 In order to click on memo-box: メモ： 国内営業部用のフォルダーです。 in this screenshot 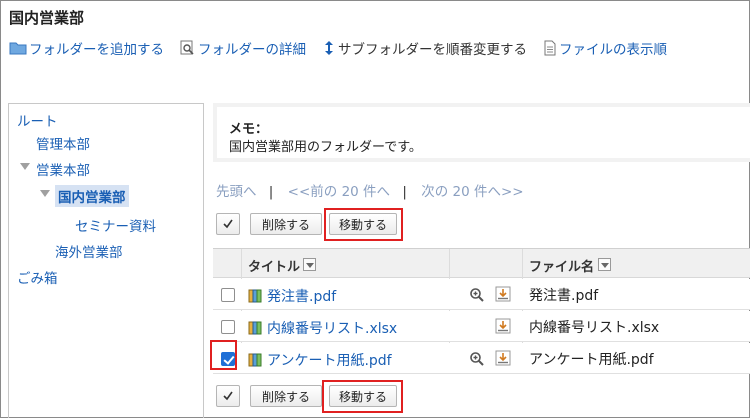, I will do `click(481, 132)`.